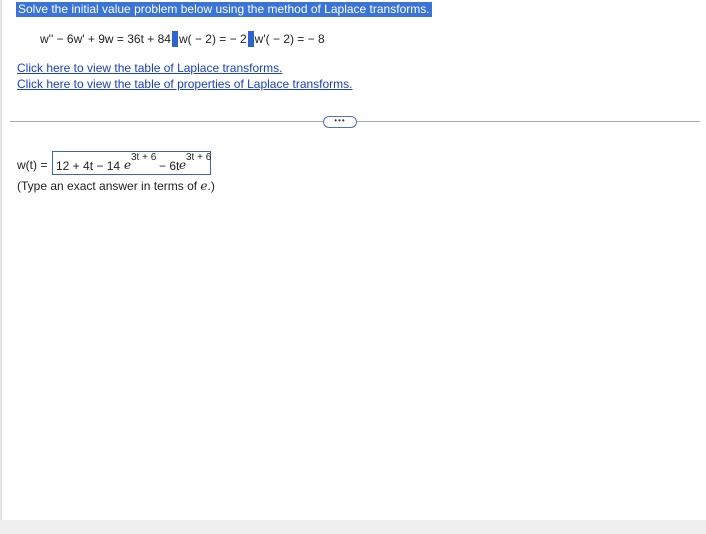 The width and height of the screenshot is (706, 534). I want to click on expand-more-button: •••, so click(340, 122).